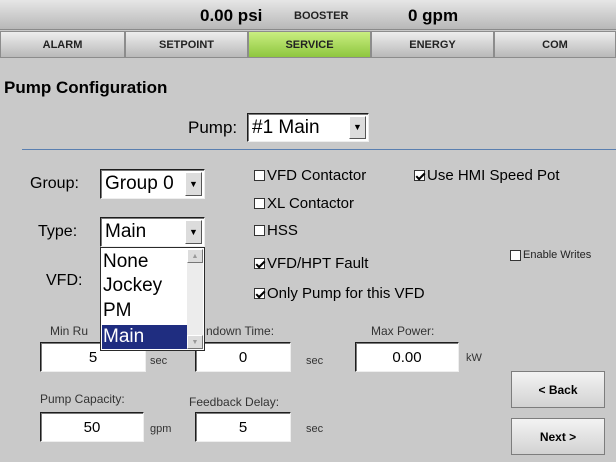 The width and height of the screenshot is (616, 462). I want to click on rundown-time-input: 0, so click(243, 357).